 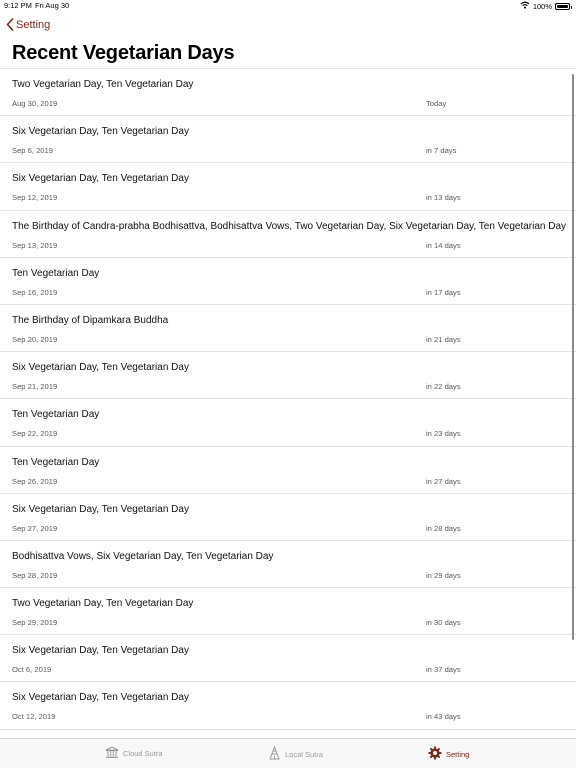 What do you see at coordinates (288, 423) in the screenshot?
I see `list-item: Ten Vegetarian Day Sep 22, 2019 in 23 days` at bounding box center [288, 423].